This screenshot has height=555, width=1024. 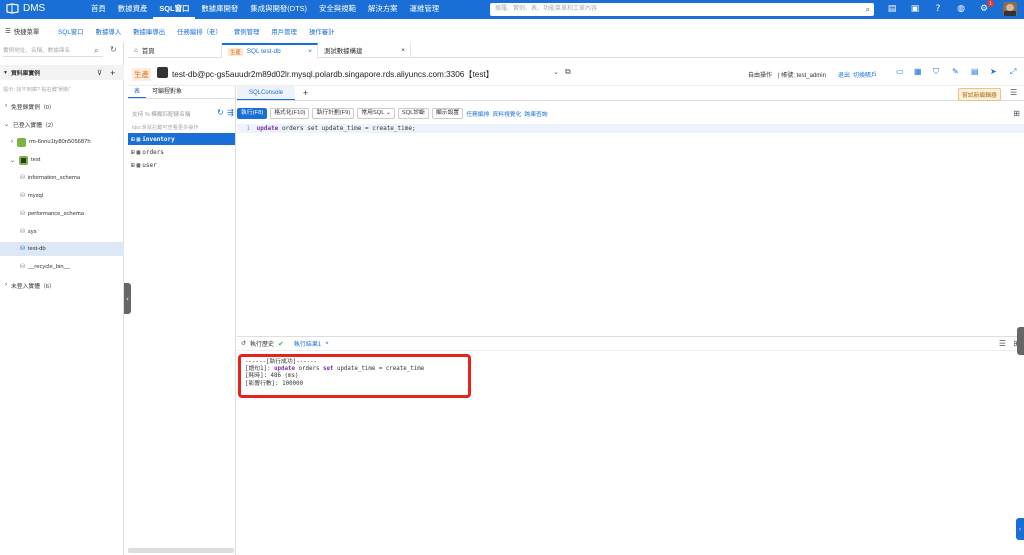 What do you see at coordinates (62, 106) in the screenshot?
I see `tree-no-login: › 免登錄實例（0）` at bounding box center [62, 106].